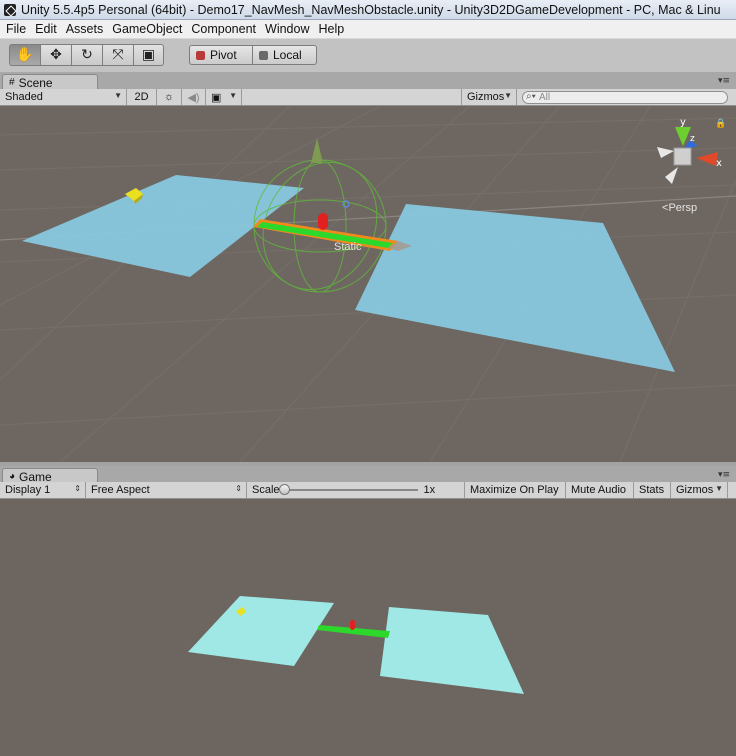 Image resolution: width=736 pixels, height=756 pixels. Describe the element at coordinates (682, 156) in the screenshot. I see `gizmo-center-cube` at that location.